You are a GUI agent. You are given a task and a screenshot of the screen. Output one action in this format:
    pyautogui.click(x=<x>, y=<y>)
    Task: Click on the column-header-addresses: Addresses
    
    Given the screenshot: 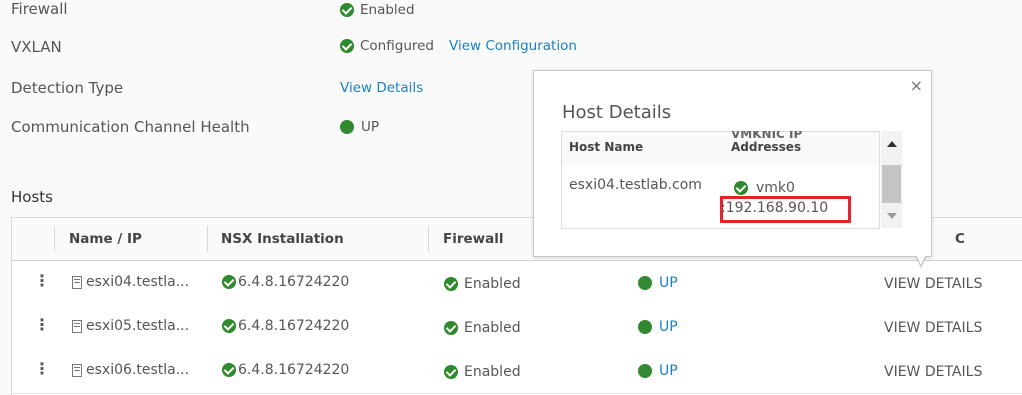 What is the action you would take?
    pyautogui.click(x=766, y=147)
    